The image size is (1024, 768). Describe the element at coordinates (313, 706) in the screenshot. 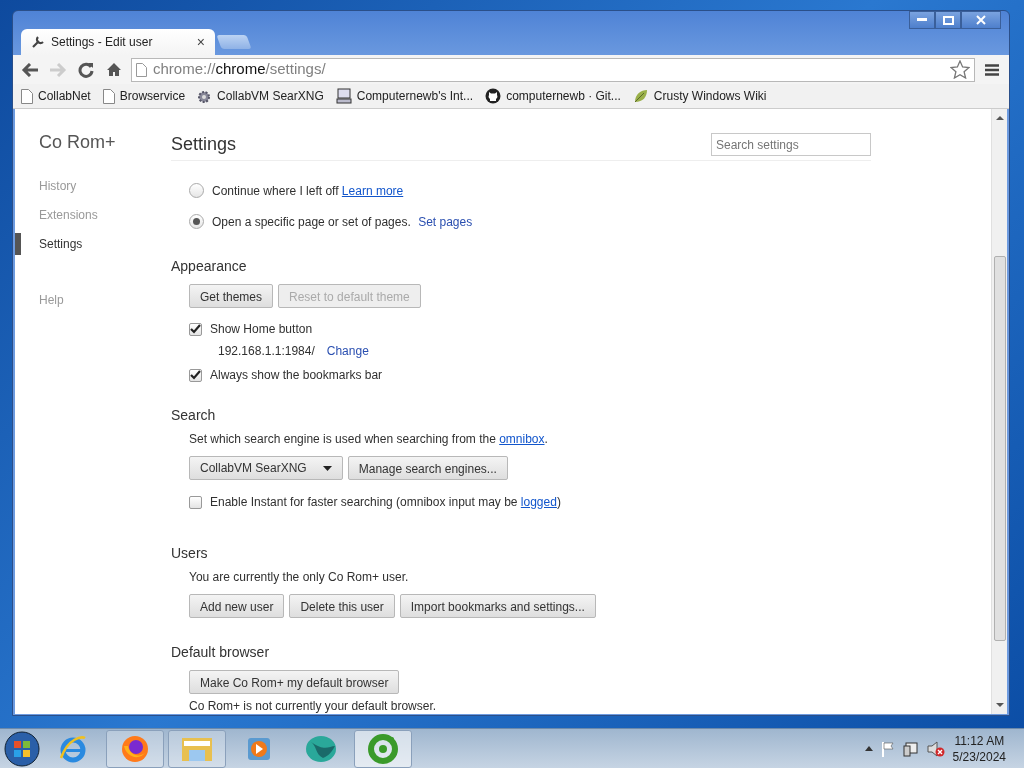

I see `status-text: Co Rom+ is not currently your default browser.` at that location.